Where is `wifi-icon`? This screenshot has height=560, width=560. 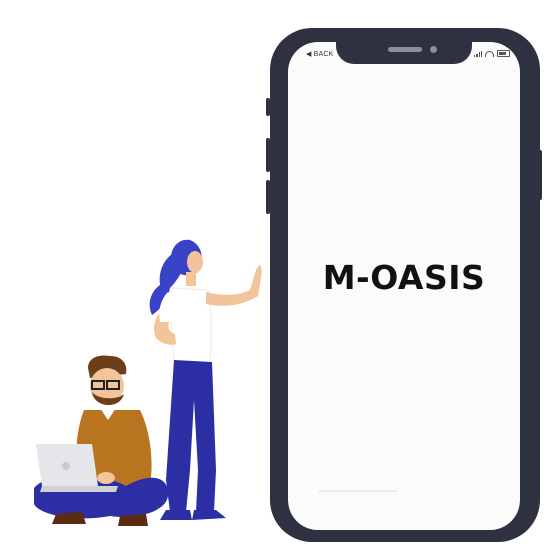 wifi-icon is located at coordinates (489, 53).